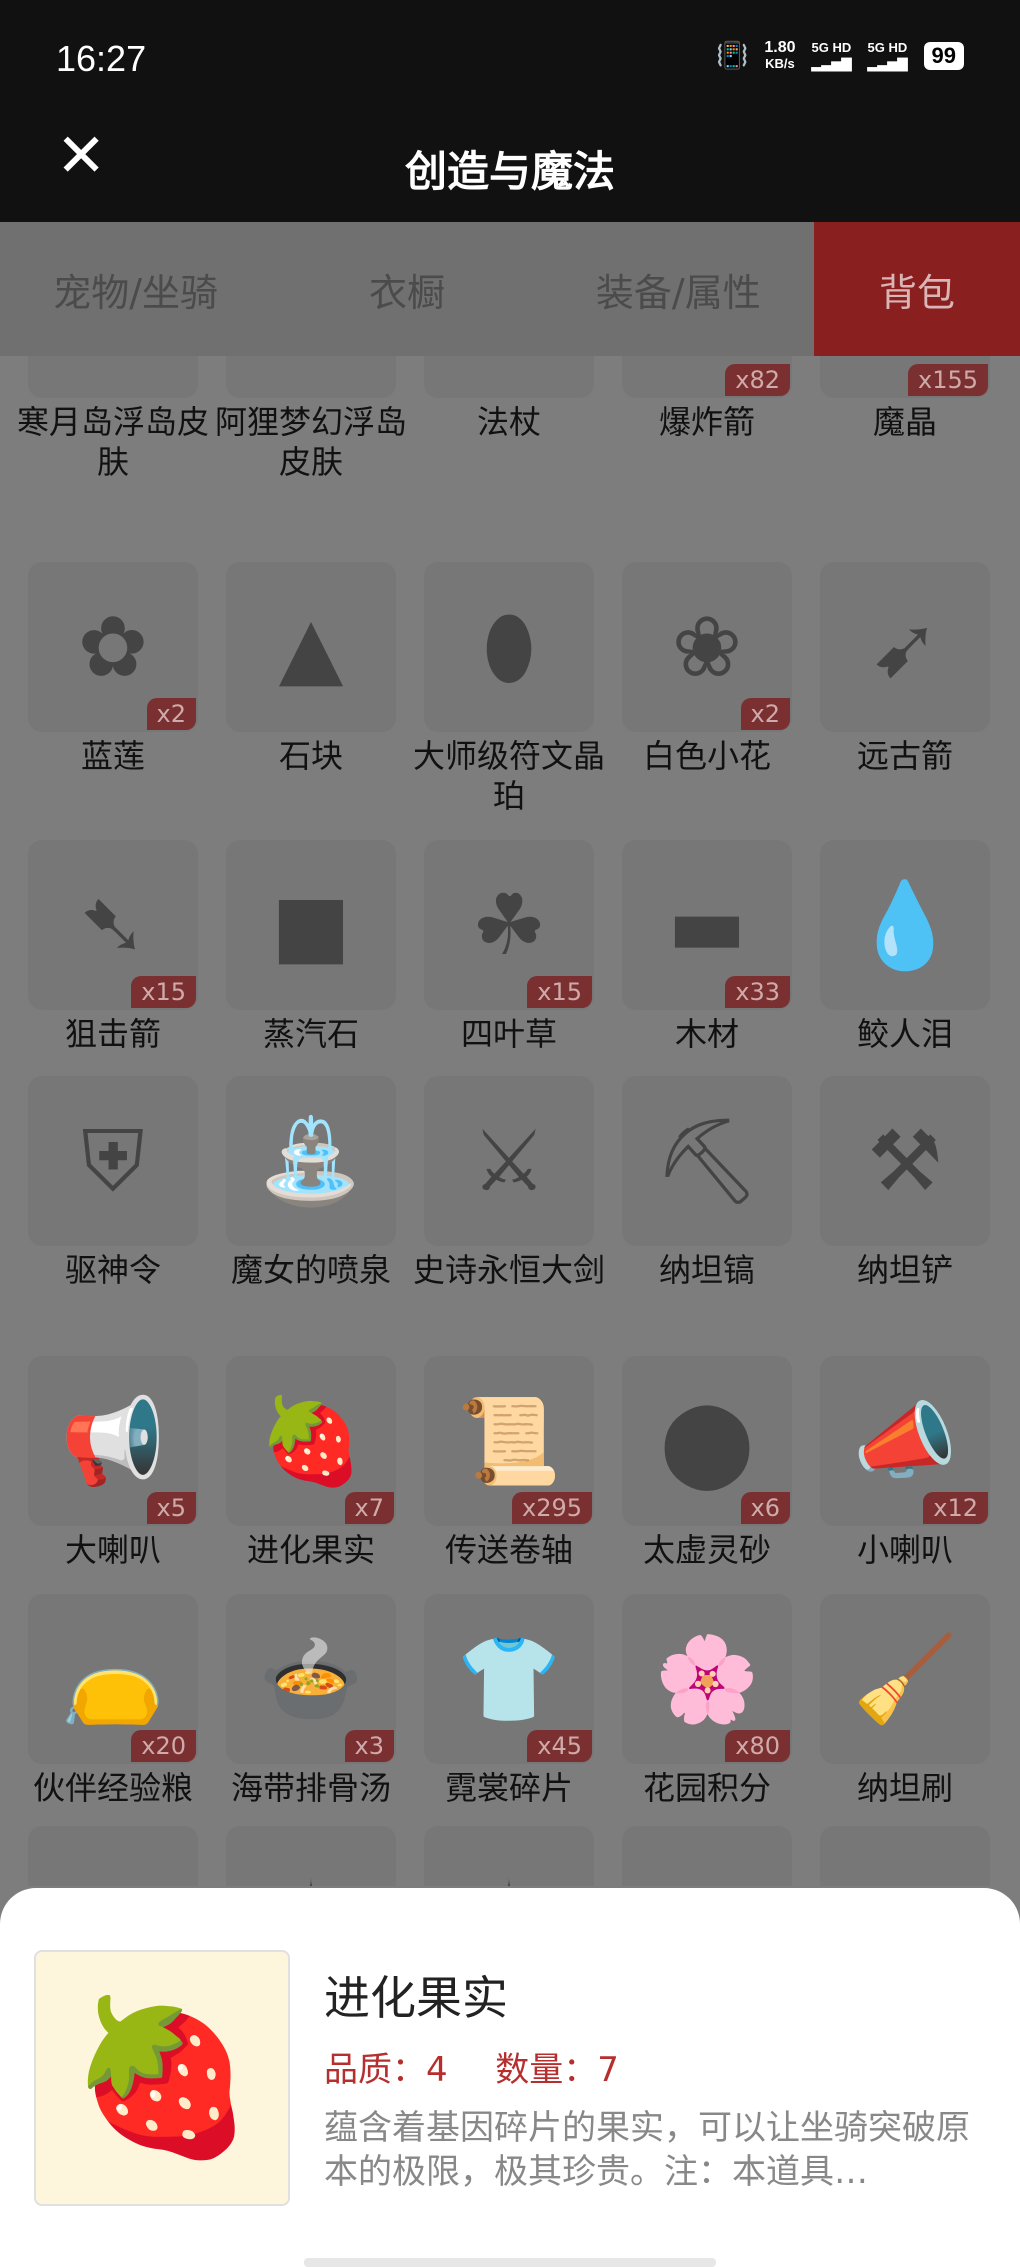  What do you see at coordinates (678, 289) in the screenshot?
I see `tab-equipment: 装备/属性` at bounding box center [678, 289].